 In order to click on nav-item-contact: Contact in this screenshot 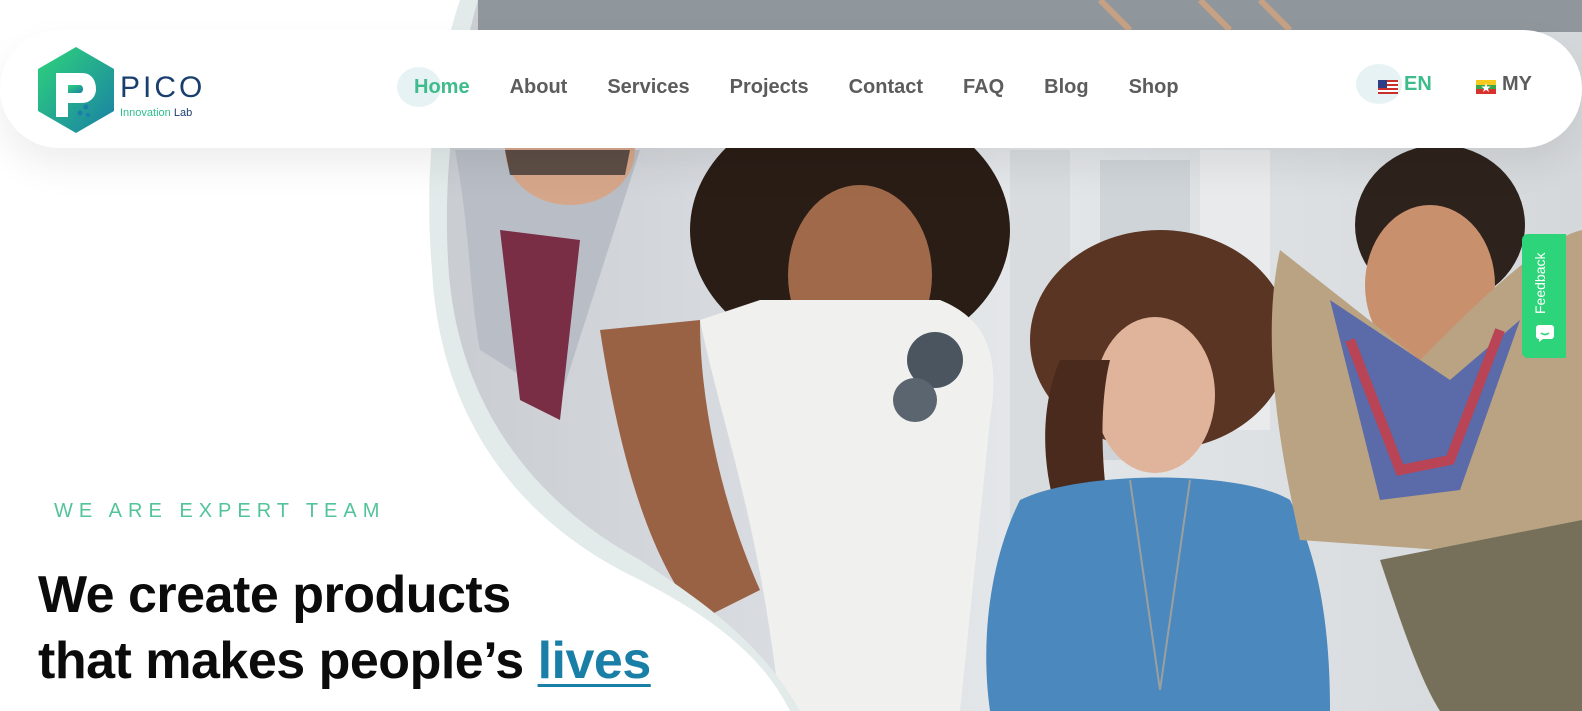, I will do `click(886, 87)`.